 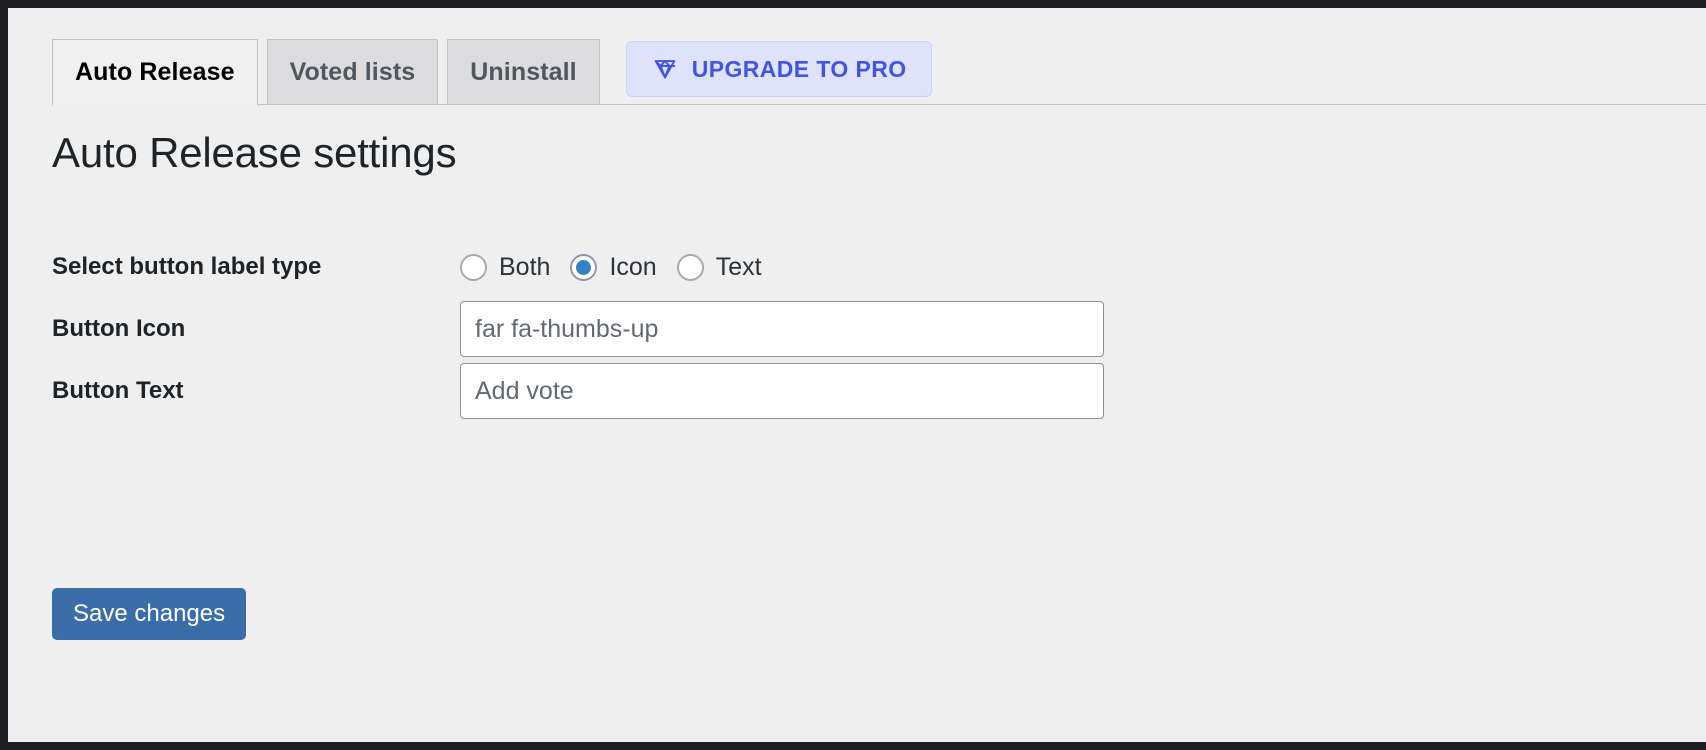 What do you see at coordinates (782, 391) in the screenshot?
I see `button-text-input` at bounding box center [782, 391].